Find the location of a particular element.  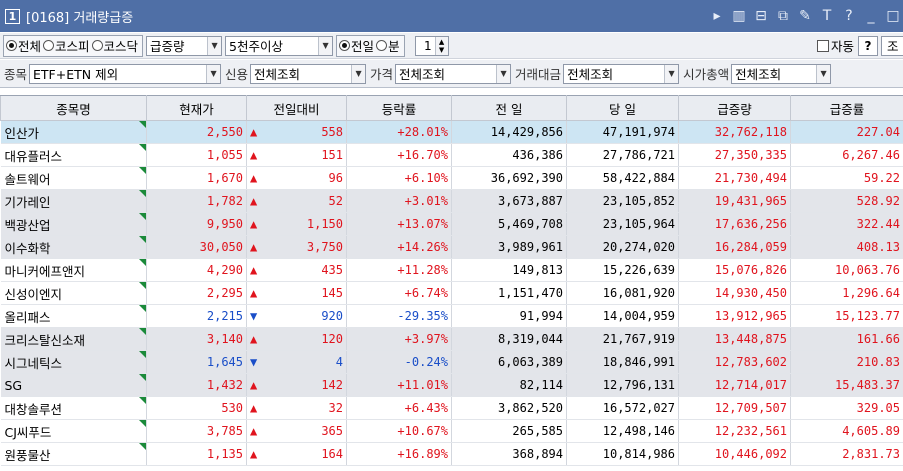

filter-select-0: ETF+ETN 제외 ▼ is located at coordinates (125, 73).